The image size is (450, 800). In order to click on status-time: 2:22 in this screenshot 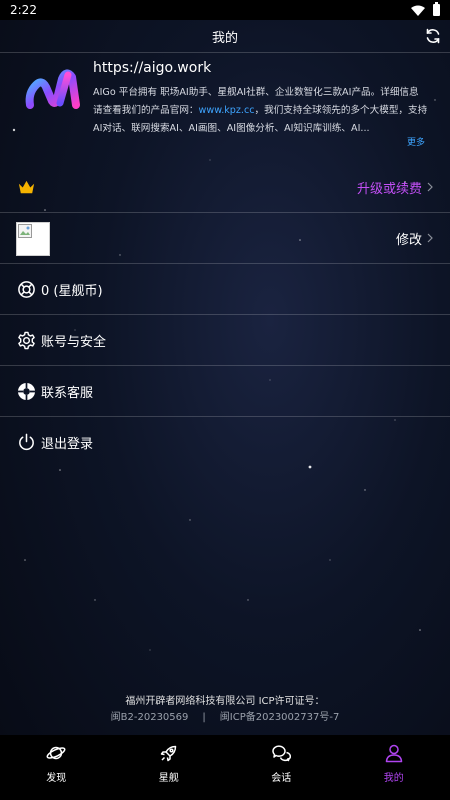, I will do `click(23, 10)`.